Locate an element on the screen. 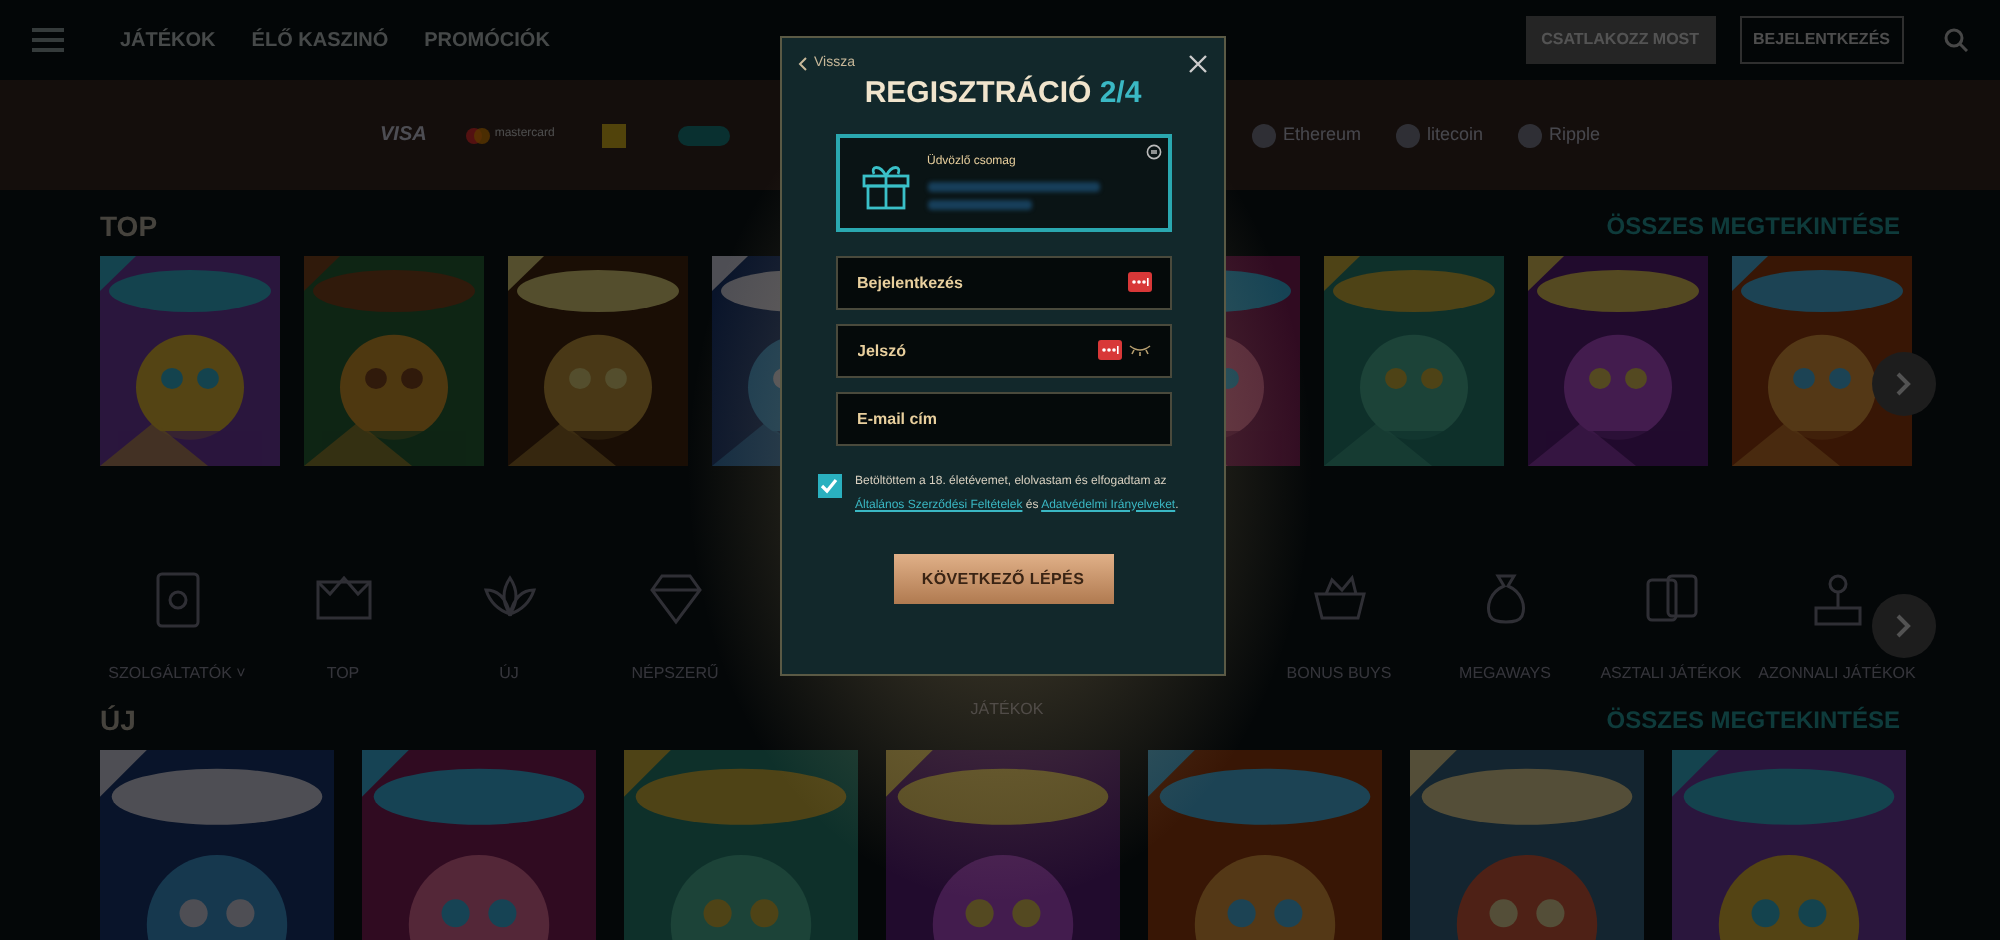 The height and width of the screenshot is (940, 2000). nav-link: JÁTÉKOK is located at coordinates (168, 40).